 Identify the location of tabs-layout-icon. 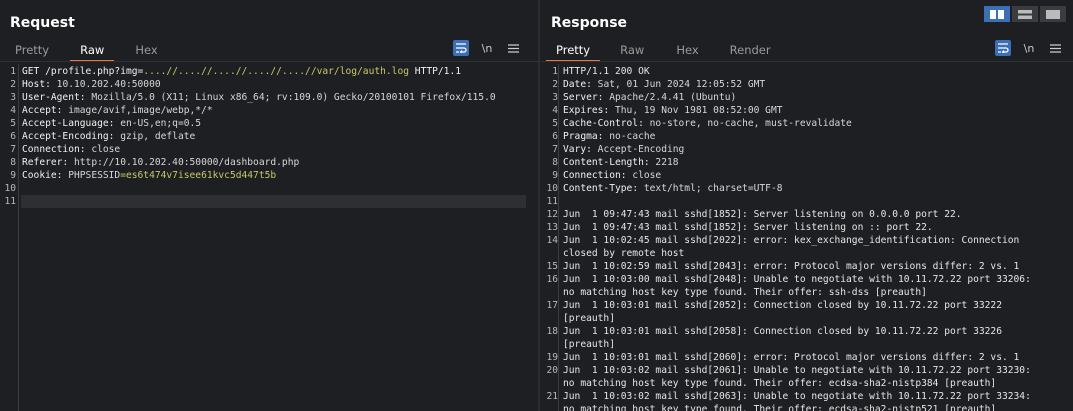
(1053, 14).